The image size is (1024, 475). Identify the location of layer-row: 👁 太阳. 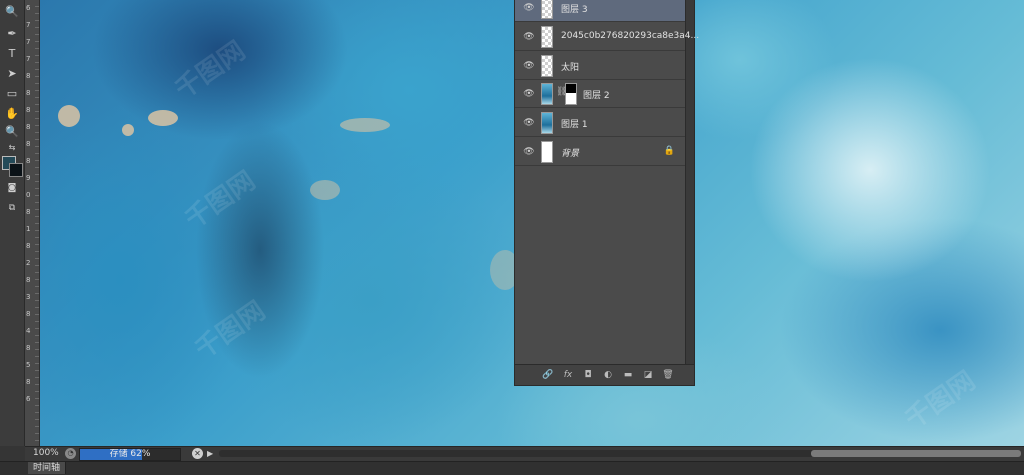
(600, 66).